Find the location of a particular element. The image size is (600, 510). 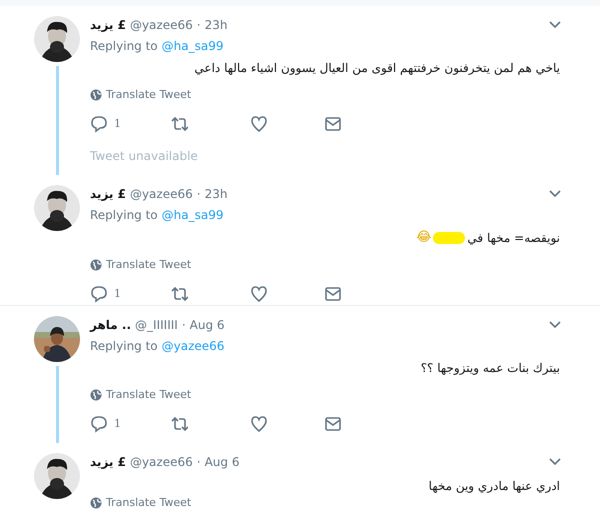

user-handle: @_IIIIIII is located at coordinates (156, 325).